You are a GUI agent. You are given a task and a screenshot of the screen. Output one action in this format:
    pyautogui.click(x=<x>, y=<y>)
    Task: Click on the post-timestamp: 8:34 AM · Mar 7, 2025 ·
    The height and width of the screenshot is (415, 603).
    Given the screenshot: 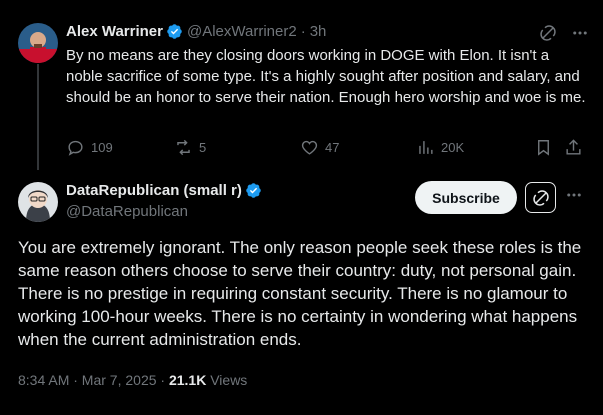 What is the action you would take?
    pyautogui.click(x=93, y=380)
    